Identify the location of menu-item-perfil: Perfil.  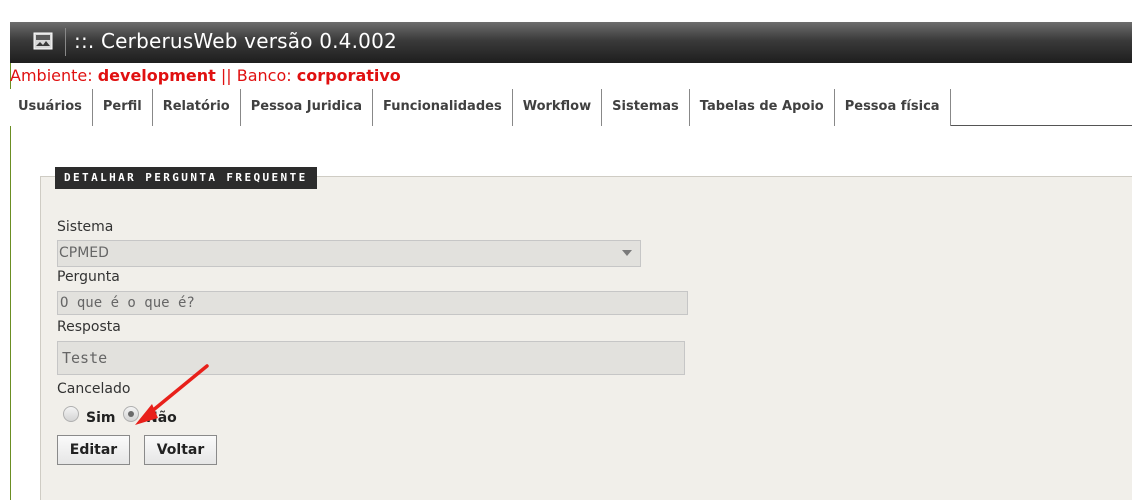
(122, 107).